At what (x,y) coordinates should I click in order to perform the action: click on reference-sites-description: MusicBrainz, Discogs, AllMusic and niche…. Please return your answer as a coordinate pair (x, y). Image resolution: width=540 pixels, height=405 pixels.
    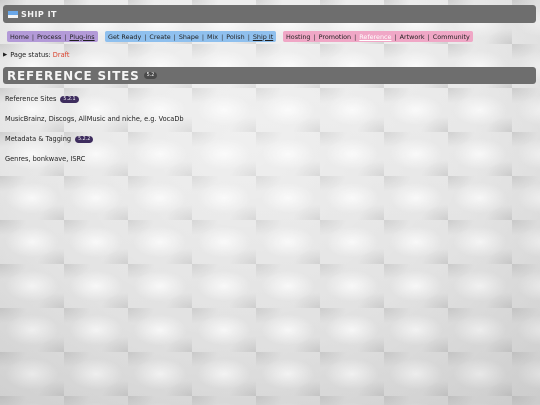
    Looking at the image, I should click on (94, 119).